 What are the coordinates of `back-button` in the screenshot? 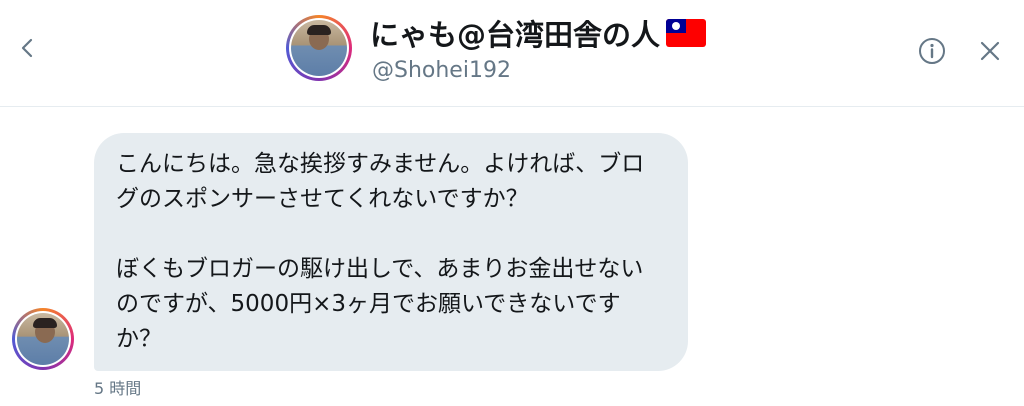 It's located at (28, 48).